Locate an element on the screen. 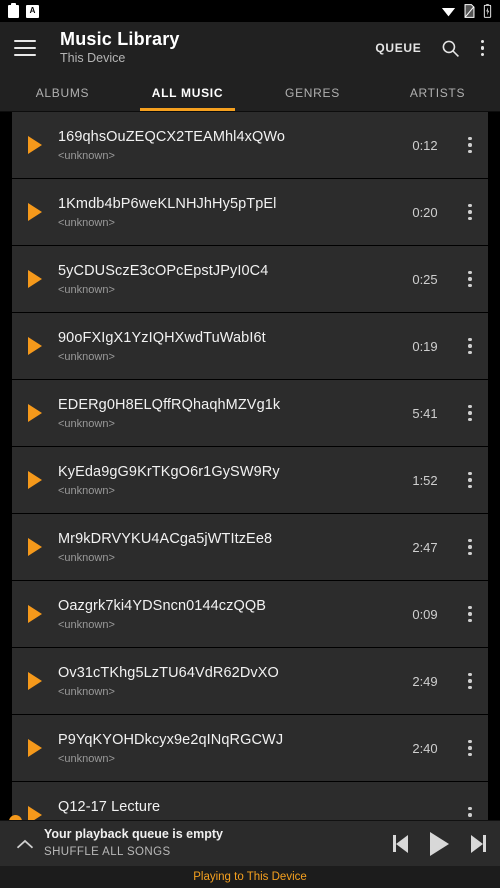 The width and height of the screenshot is (500, 888). play-icon is located at coordinates (439, 843).